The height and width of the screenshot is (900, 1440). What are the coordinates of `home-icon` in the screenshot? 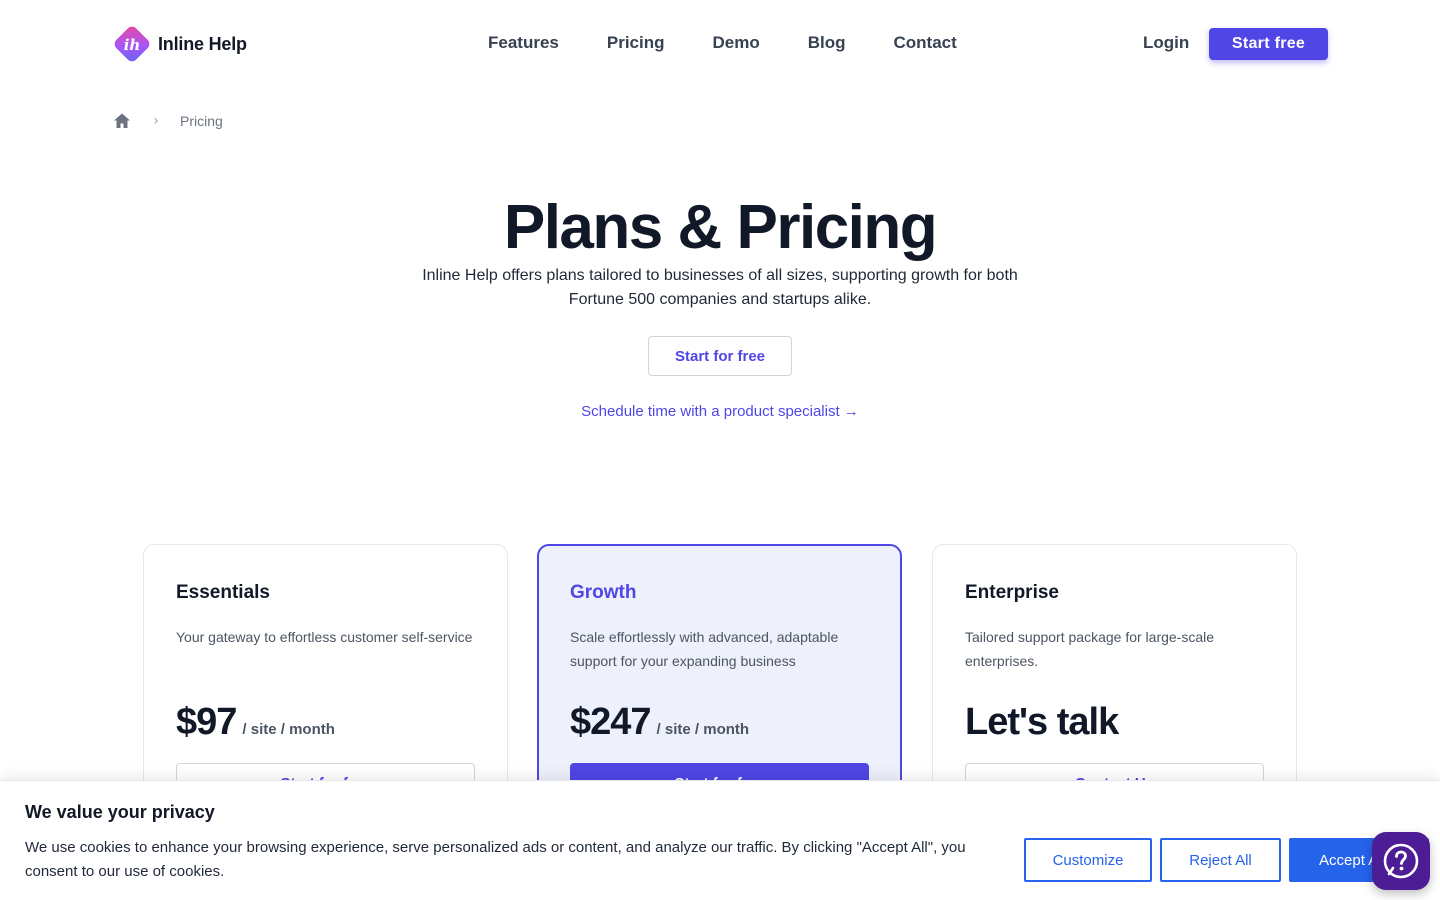 It's located at (122, 121).